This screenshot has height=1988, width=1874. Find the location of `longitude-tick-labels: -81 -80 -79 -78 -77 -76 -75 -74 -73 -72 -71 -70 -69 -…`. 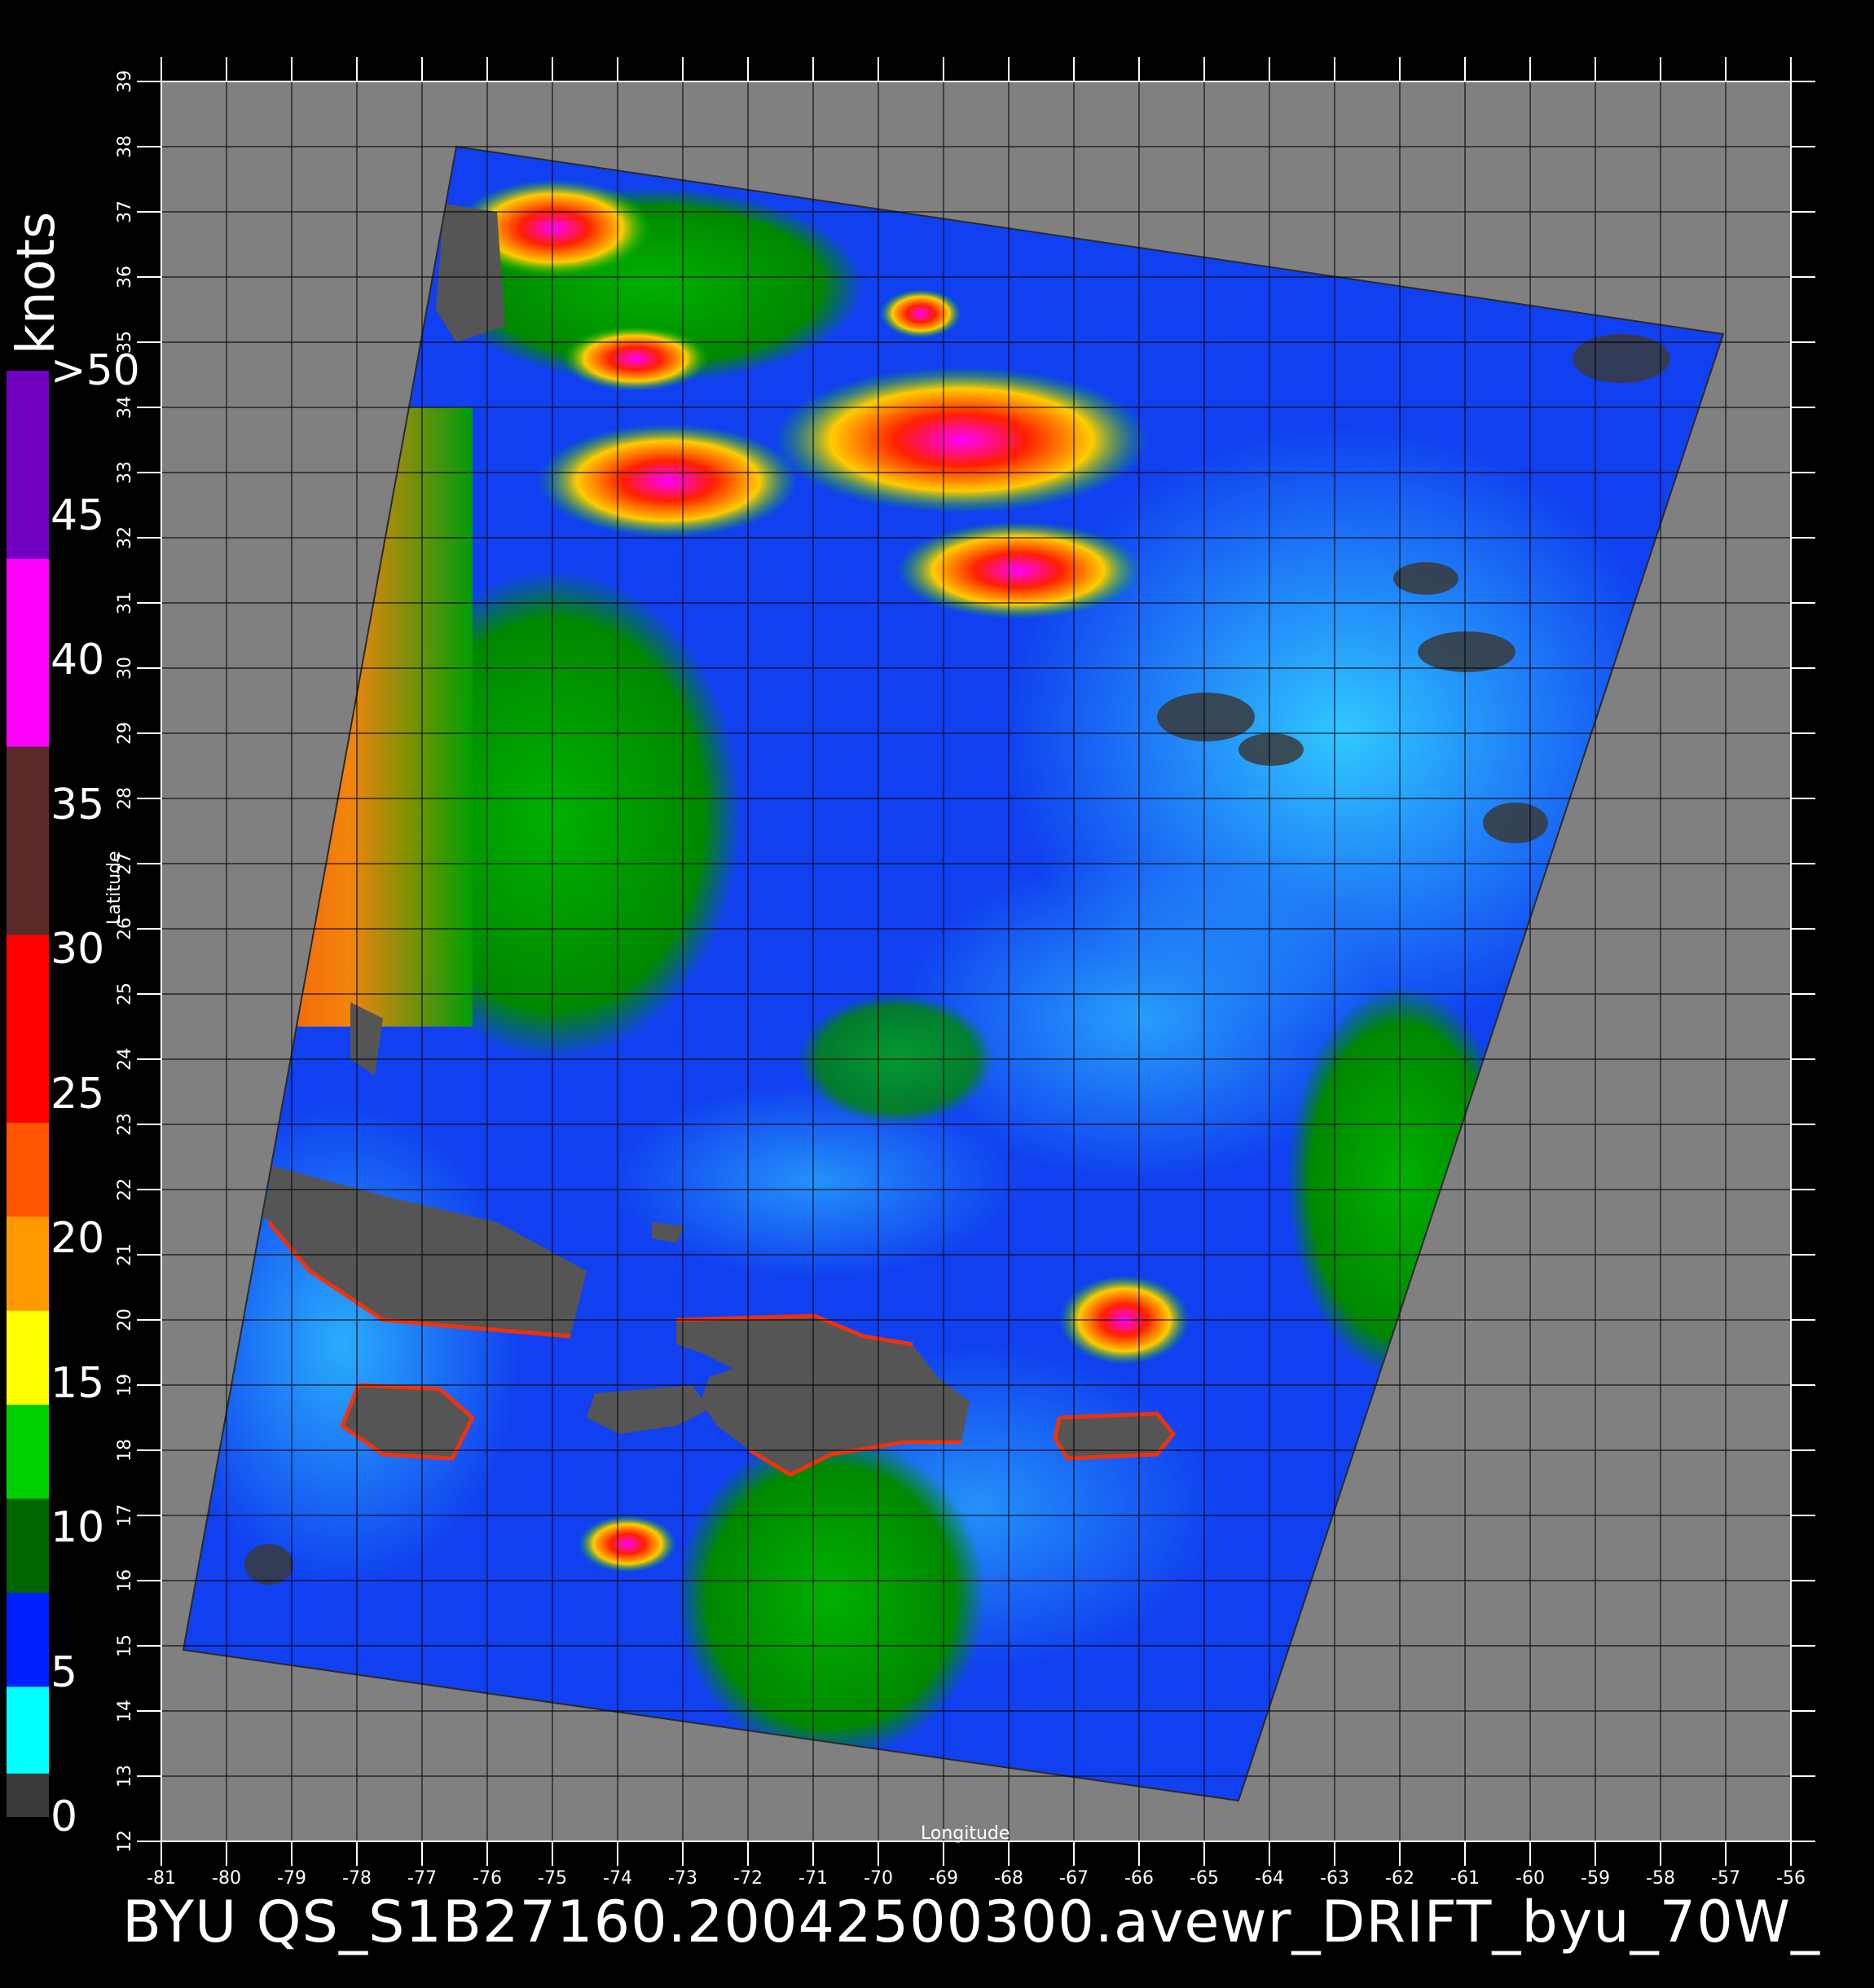

longitude-tick-labels: -81 -80 -79 -78 -77 -76 -75 -74 -73 -72 -71 -70 -69 -… is located at coordinates (976, 1878).